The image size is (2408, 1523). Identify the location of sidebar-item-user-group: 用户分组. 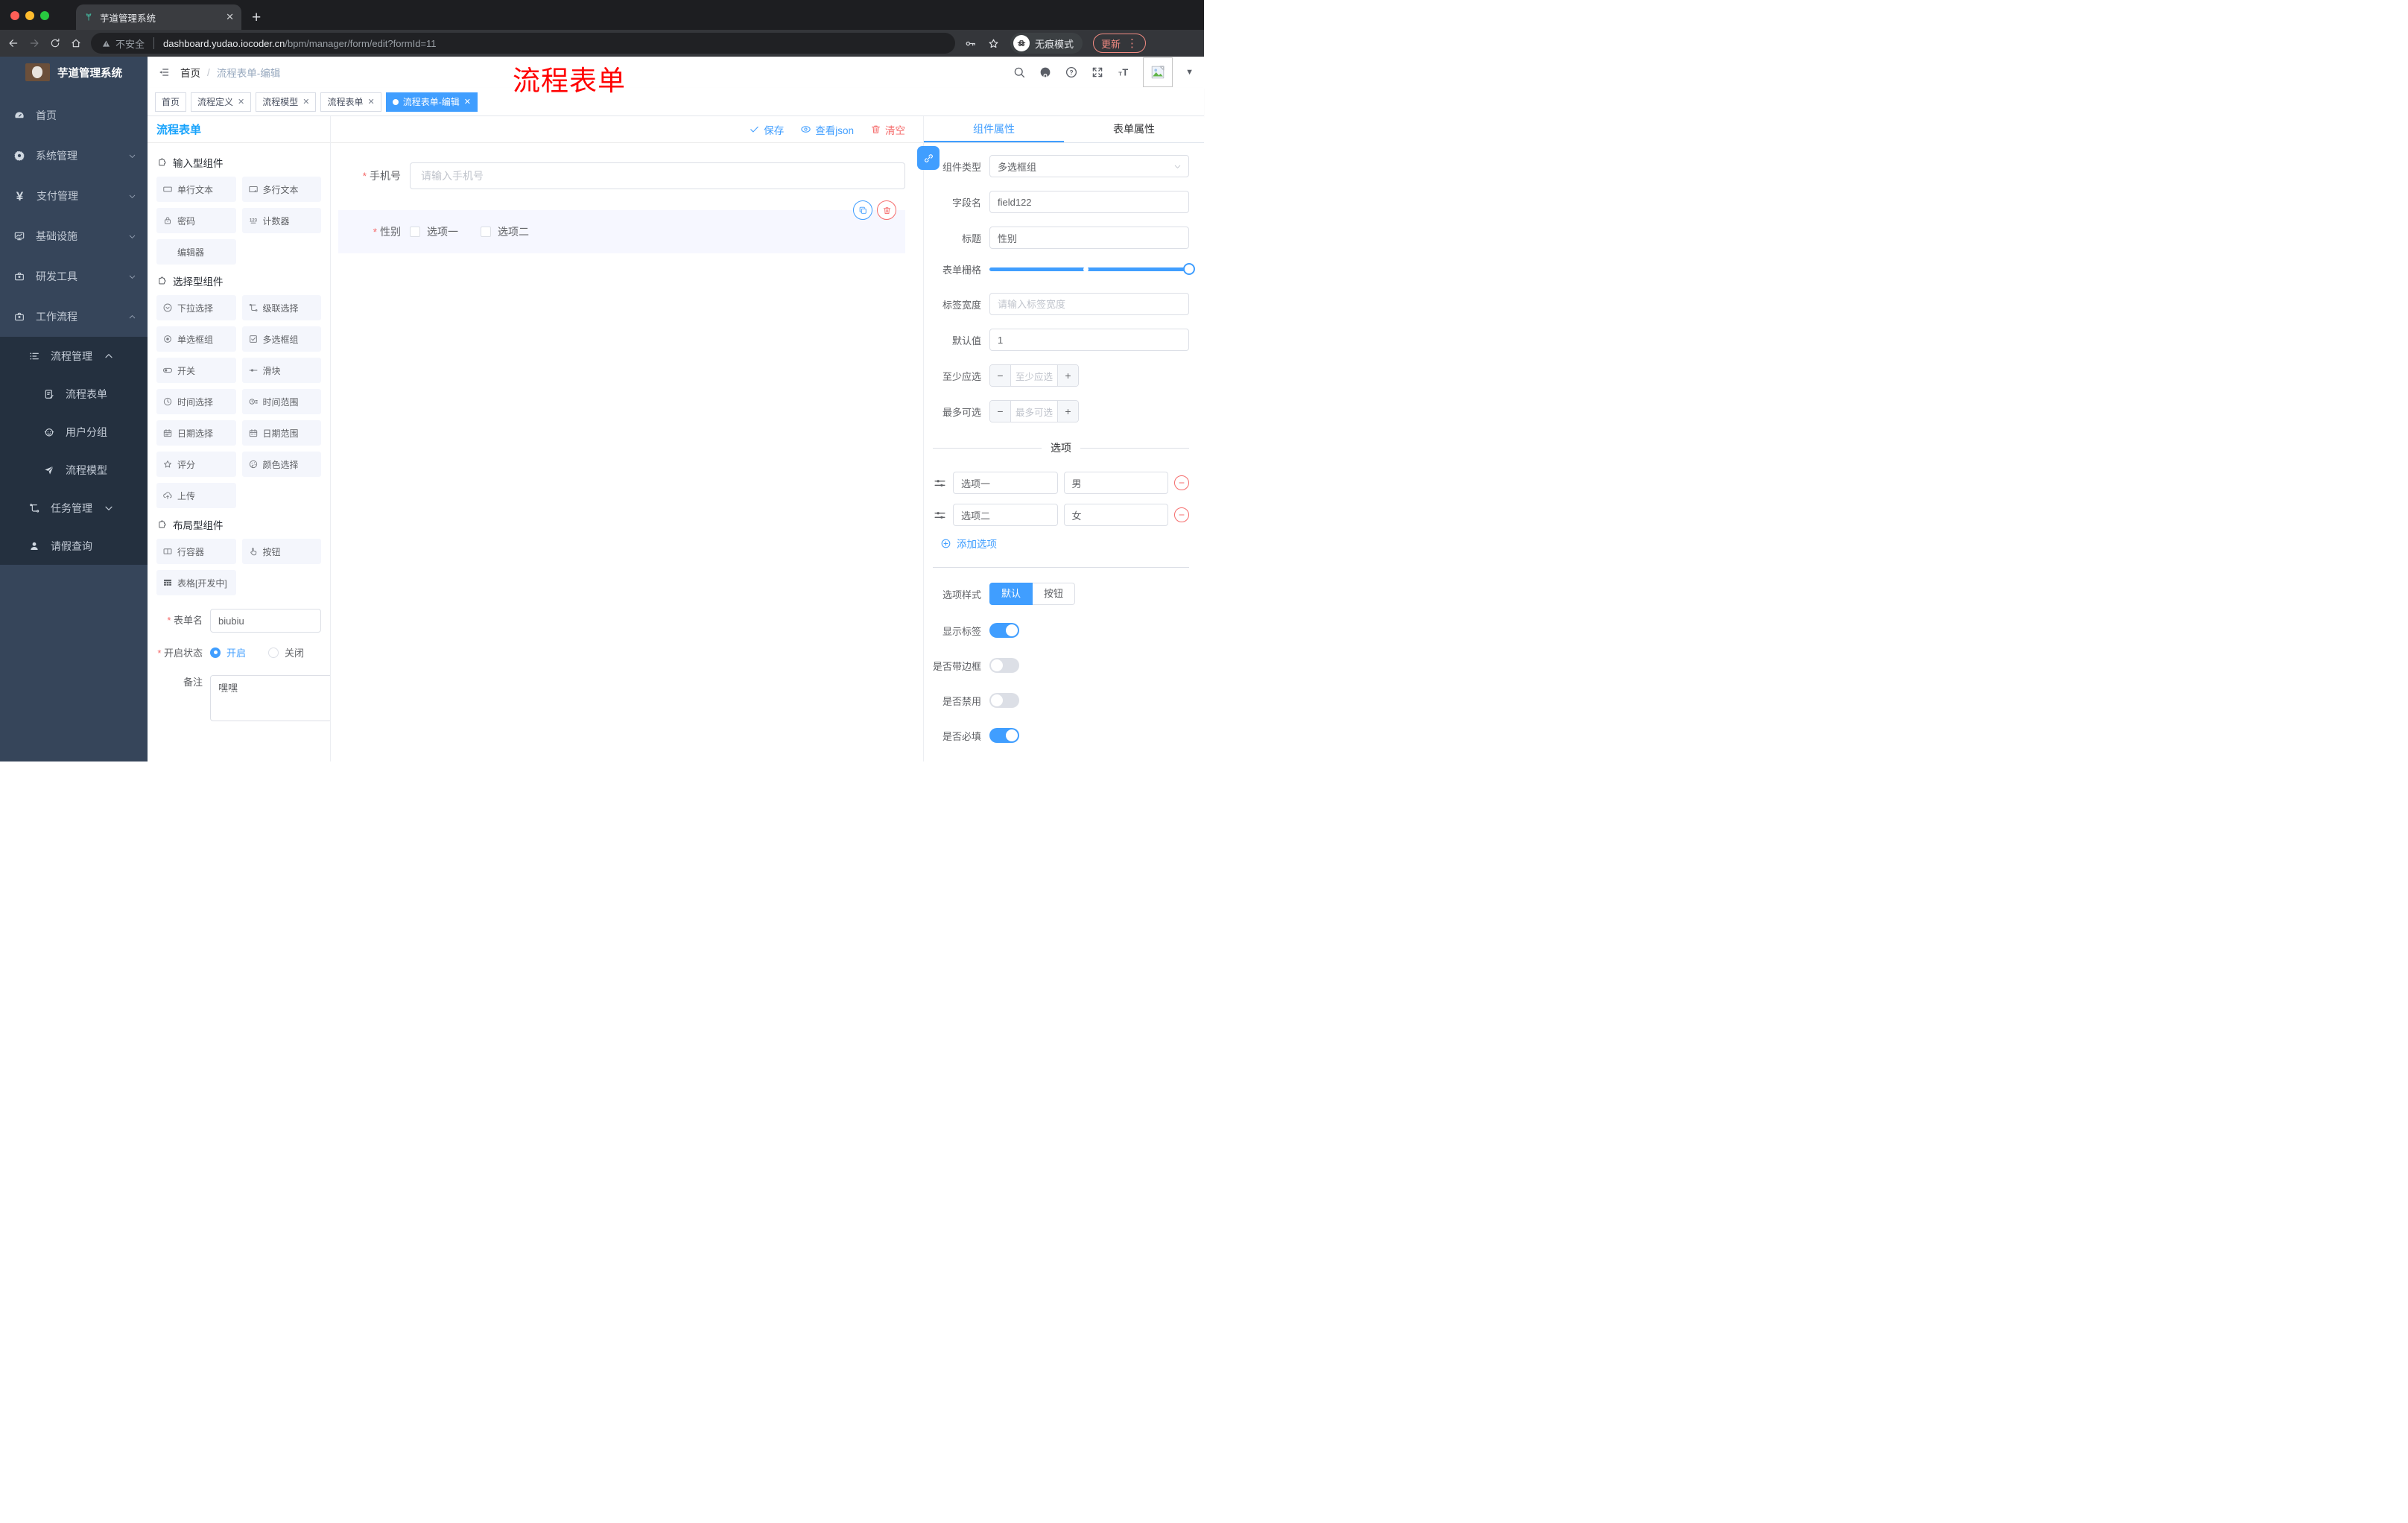
(74, 432).